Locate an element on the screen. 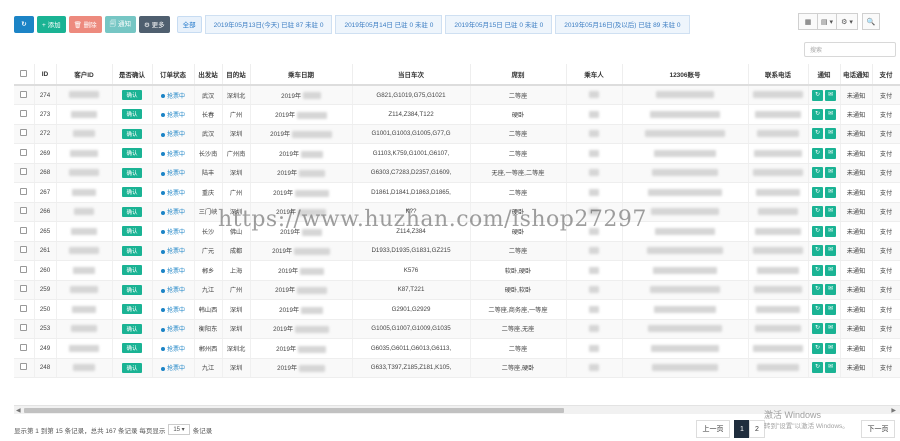  delete-button: 🗑 删除 is located at coordinates (85, 24).